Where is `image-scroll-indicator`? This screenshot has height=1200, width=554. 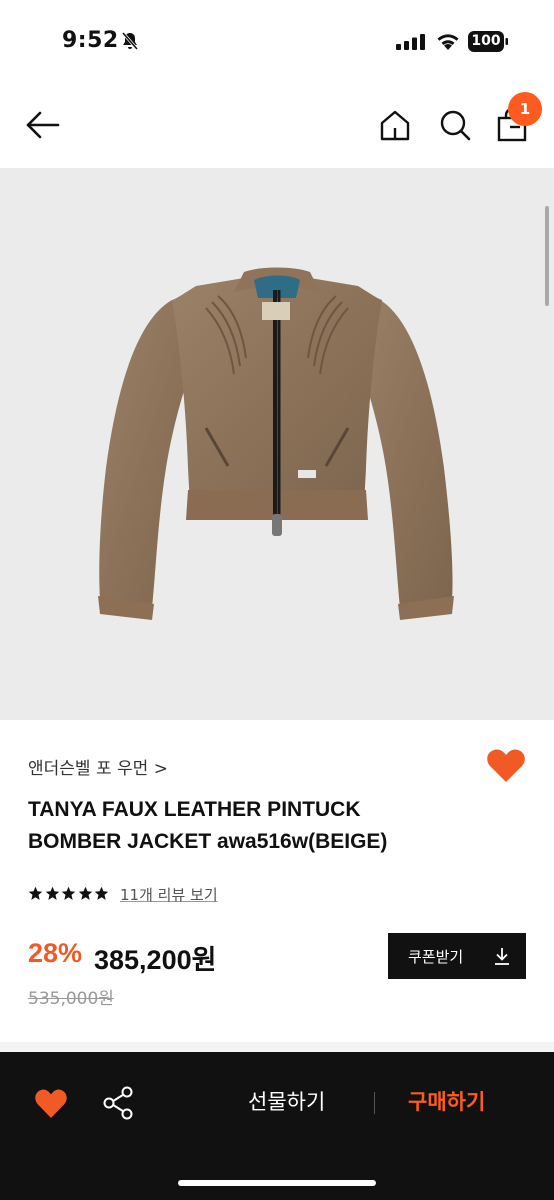 image-scroll-indicator is located at coordinates (547, 256).